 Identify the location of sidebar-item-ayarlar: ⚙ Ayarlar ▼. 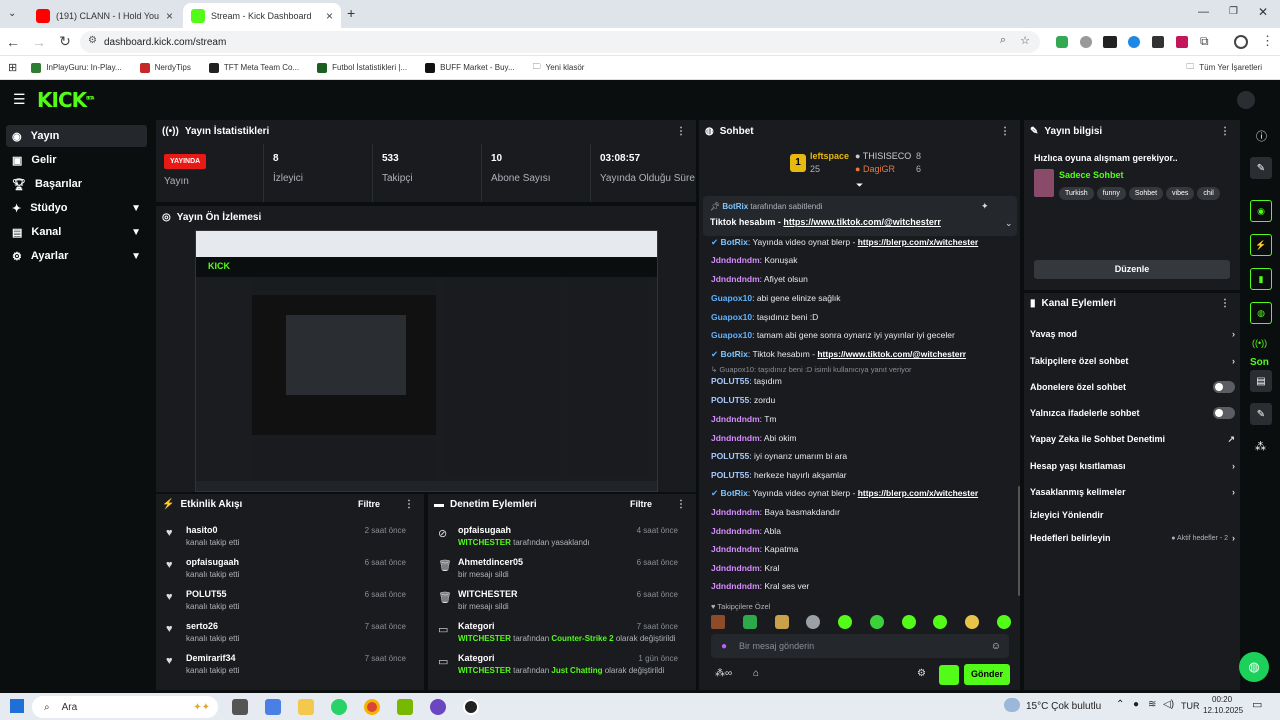
(76, 256).